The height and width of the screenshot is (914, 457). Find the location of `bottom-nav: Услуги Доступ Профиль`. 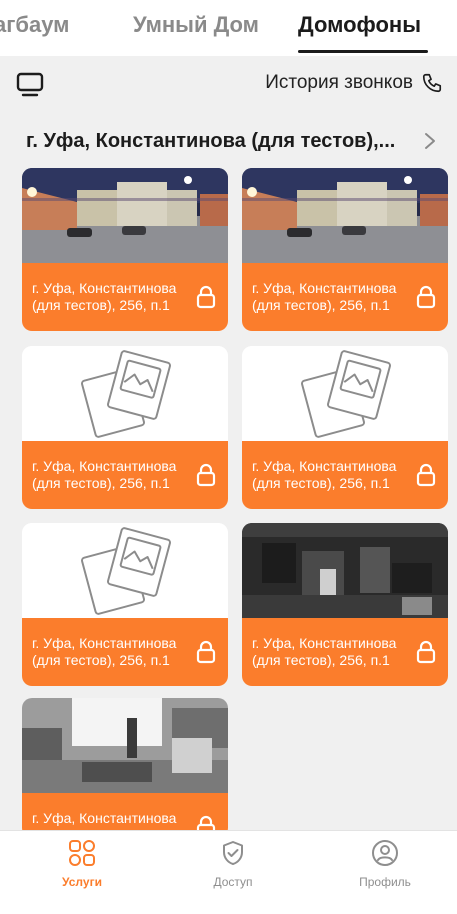

bottom-nav: Услуги Доступ Профиль is located at coordinates (228, 872).